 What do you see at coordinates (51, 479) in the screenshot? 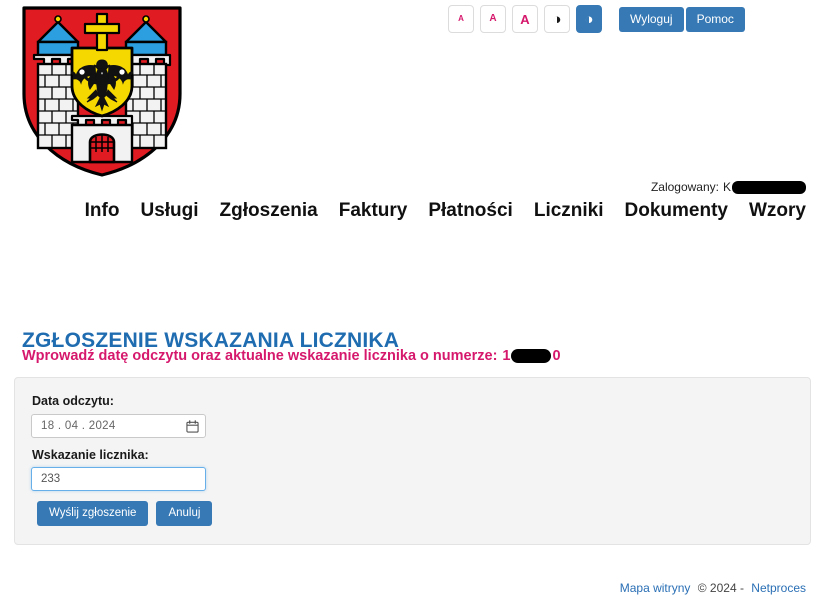
I see `meter-reading-value: 233` at bounding box center [51, 479].